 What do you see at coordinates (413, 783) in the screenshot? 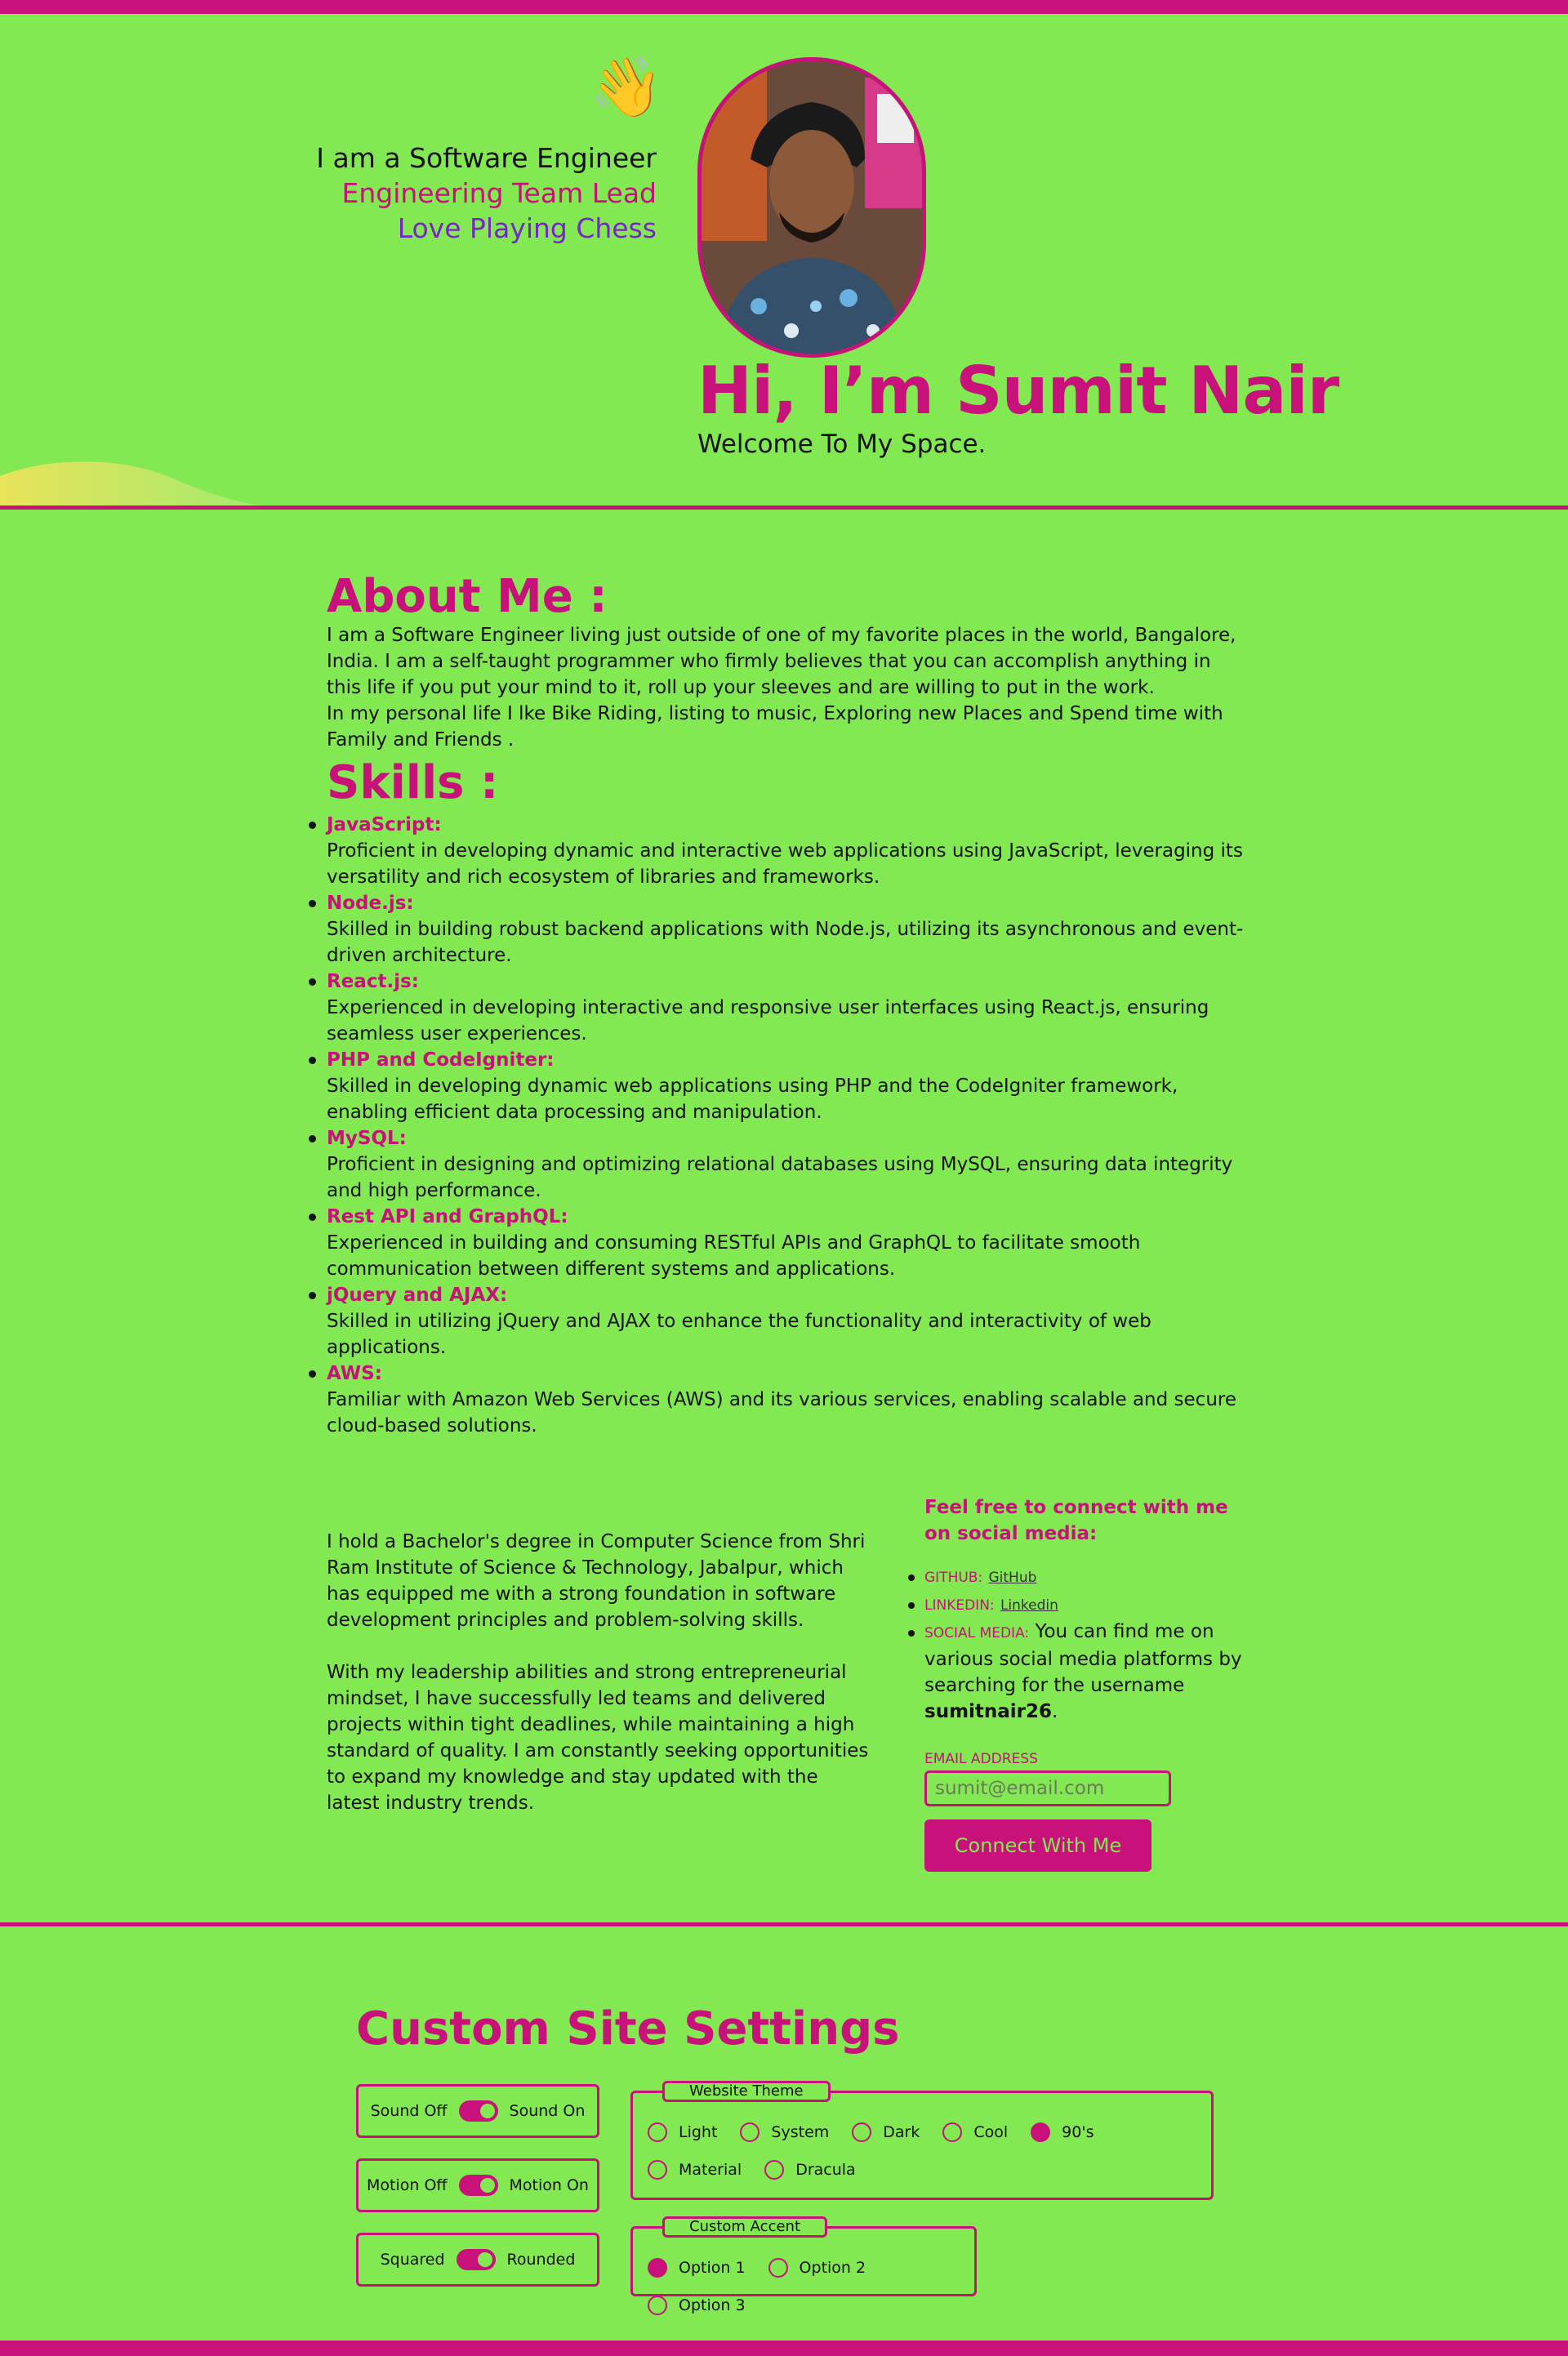
I see `skills-title: Skills :` at bounding box center [413, 783].